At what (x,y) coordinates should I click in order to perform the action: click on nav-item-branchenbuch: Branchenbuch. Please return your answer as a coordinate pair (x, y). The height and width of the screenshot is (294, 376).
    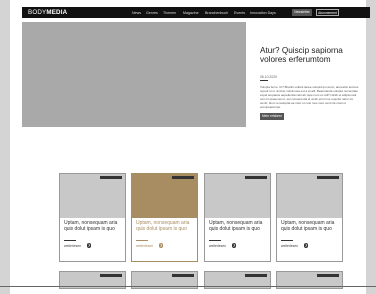
    Looking at the image, I should click on (216, 13).